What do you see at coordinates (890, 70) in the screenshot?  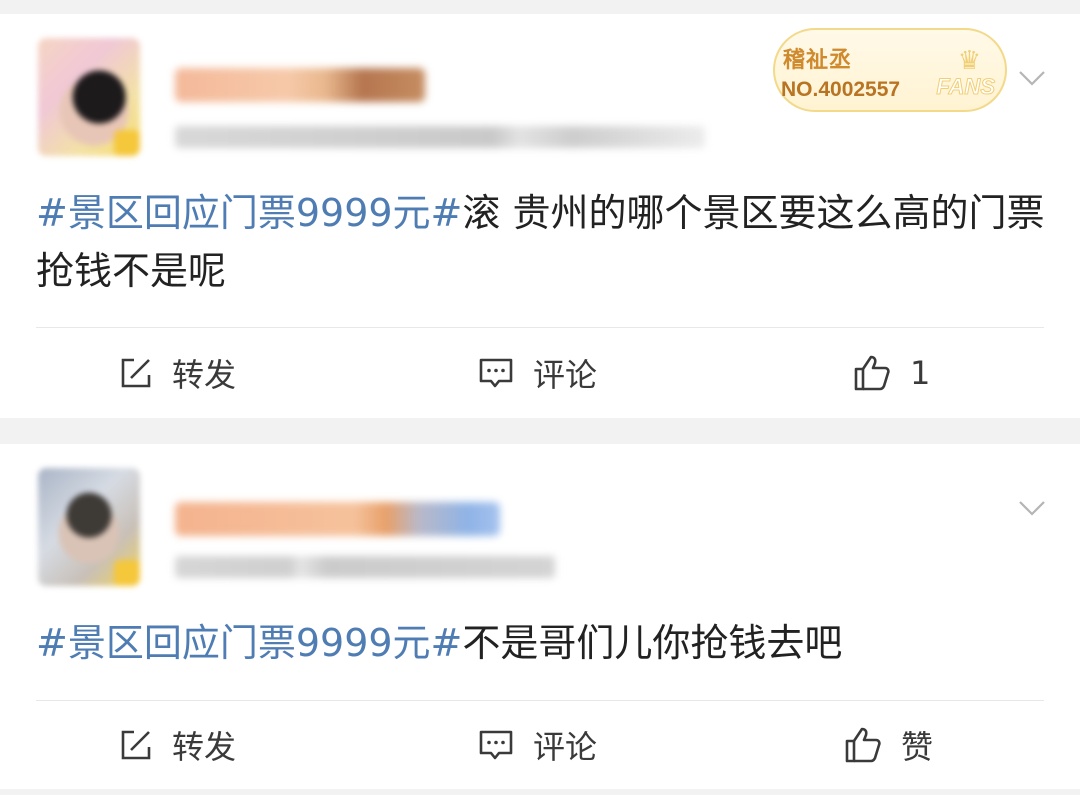 I see `fans-badge: 稽祉丞 ♛ NO.4002557 FANS` at bounding box center [890, 70].